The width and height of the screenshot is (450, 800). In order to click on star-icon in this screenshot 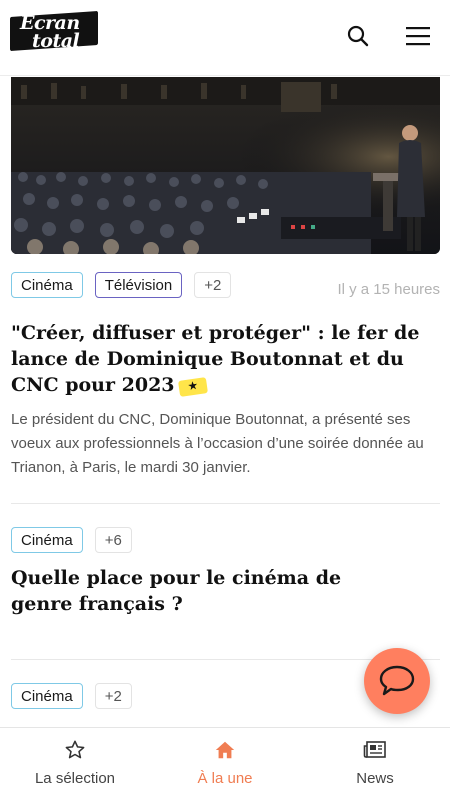, I will do `click(75, 750)`.